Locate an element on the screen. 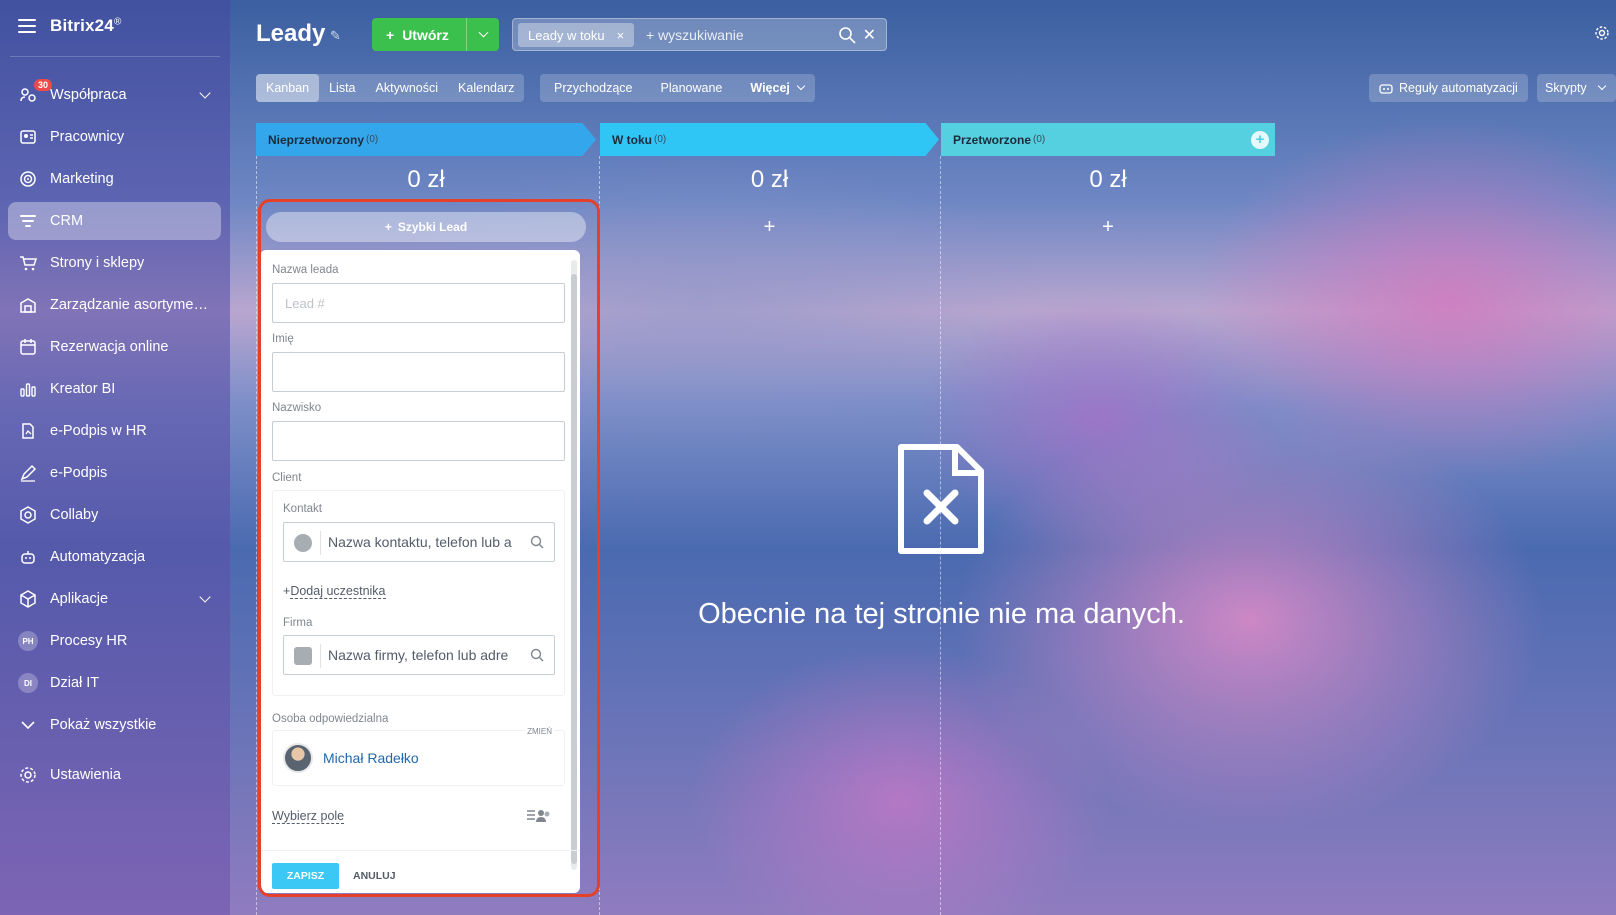 Image resolution: width=1616 pixels, height=915 pixels. notification-badge: 30 is located at coordinates (43, 85).